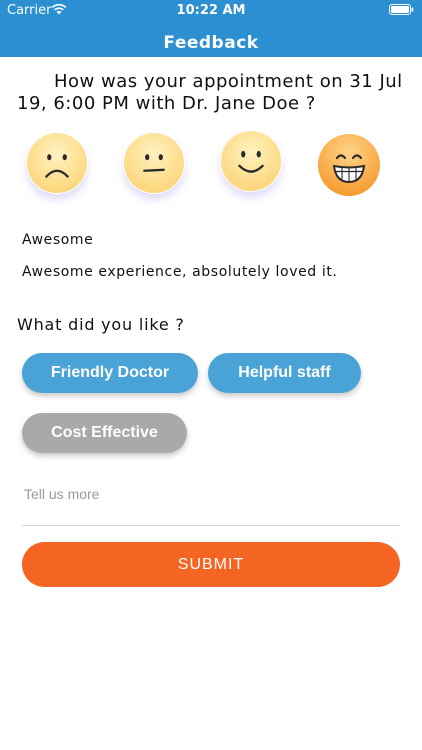 This screenshot has width=422, height=750. What do you see at coordinates (401, 9) in the screenshot?
I see `battery-icon` at bounding box center [401, 9].